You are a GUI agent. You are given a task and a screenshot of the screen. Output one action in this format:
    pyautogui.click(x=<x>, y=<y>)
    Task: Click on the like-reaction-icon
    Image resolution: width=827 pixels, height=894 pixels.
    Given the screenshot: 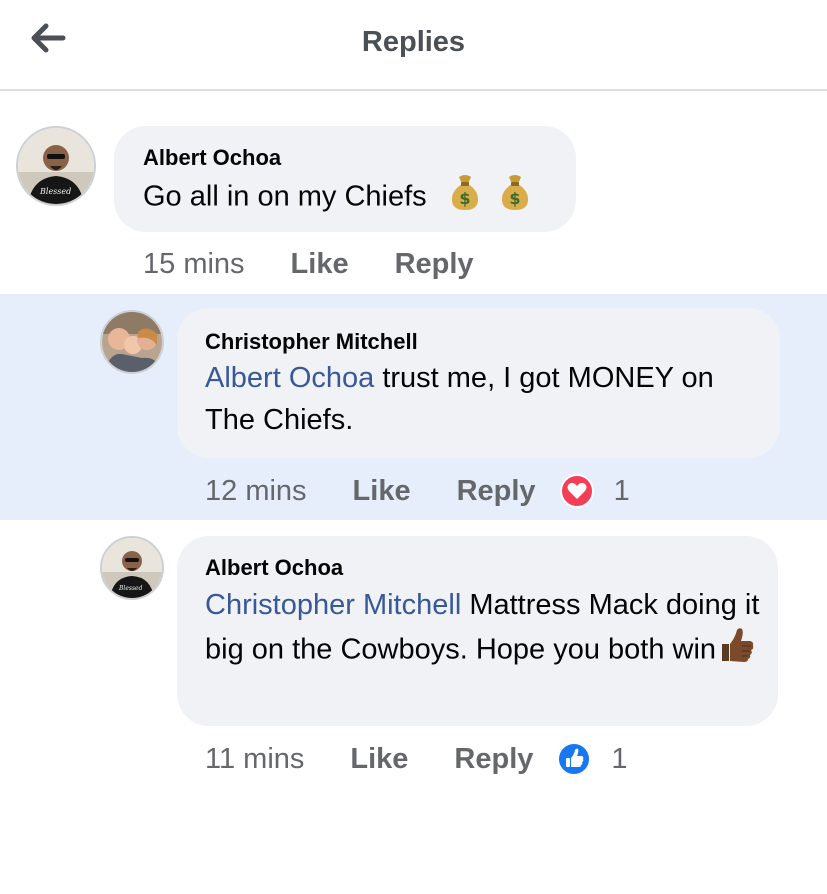 What is the action you would take?
    pyautogui.click(x=574, y=759)
    